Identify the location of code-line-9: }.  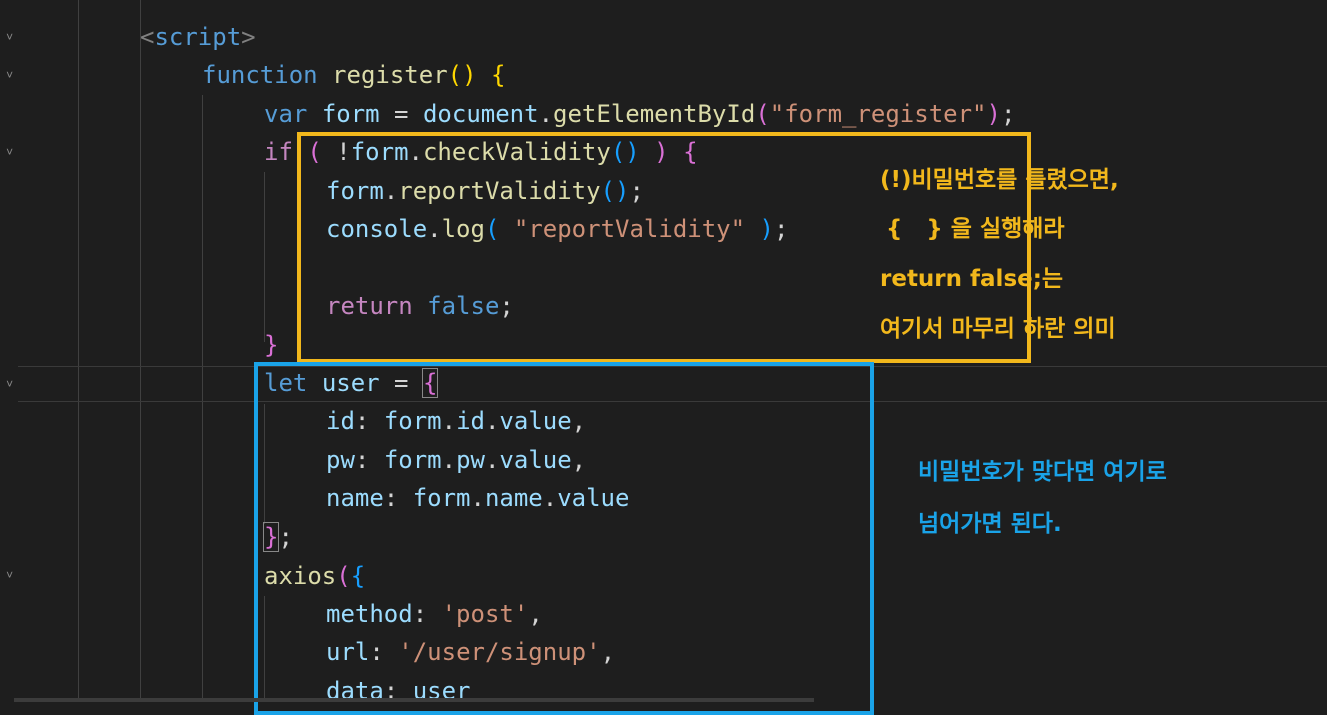
(271, 345).